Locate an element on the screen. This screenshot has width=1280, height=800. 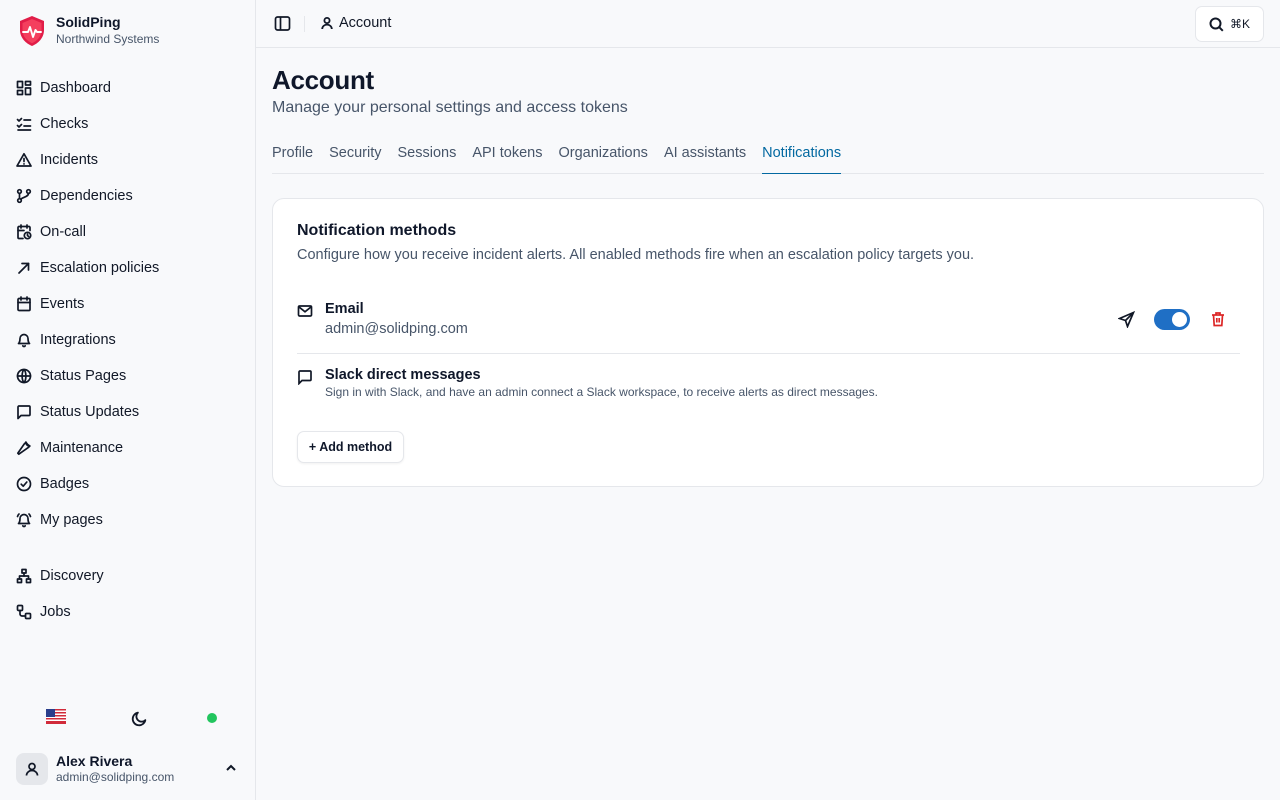
check-circle-icon is located at coordinates (24, 484).